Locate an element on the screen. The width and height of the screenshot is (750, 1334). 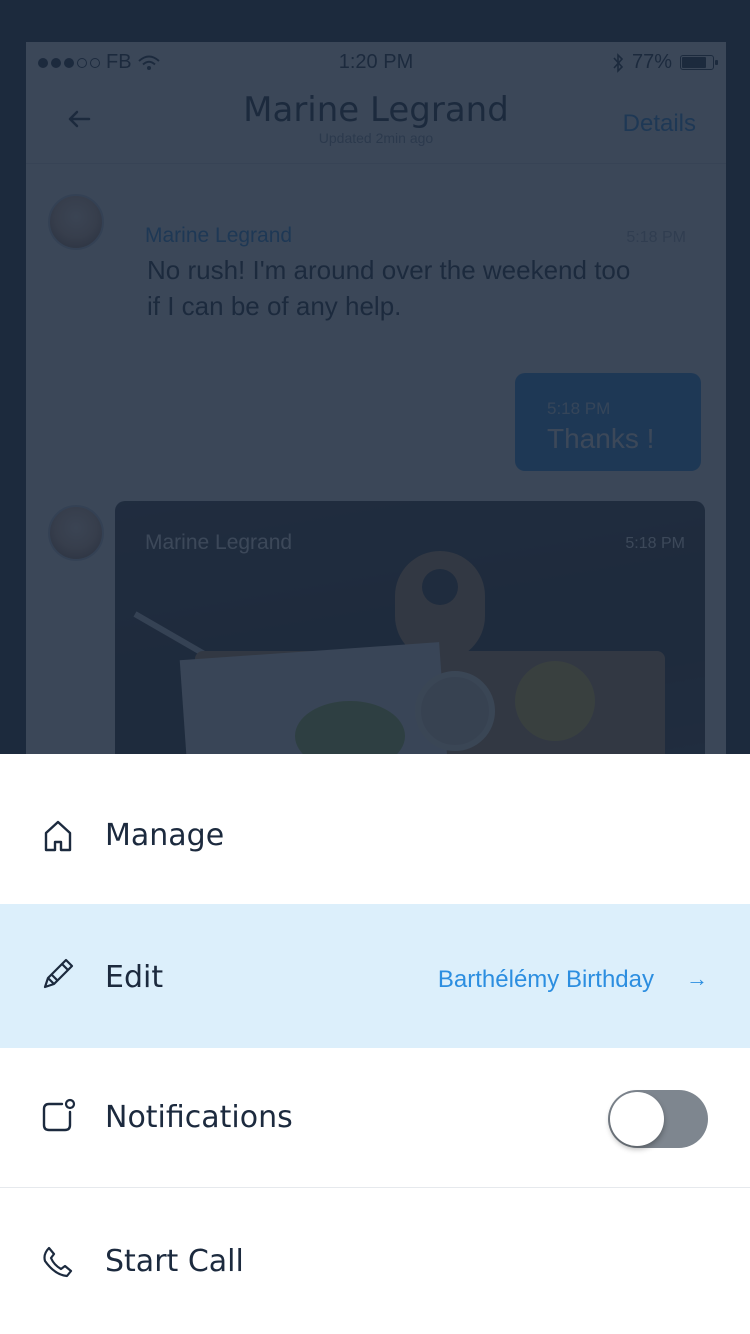
home-icon is located at coordinates (58, 836).